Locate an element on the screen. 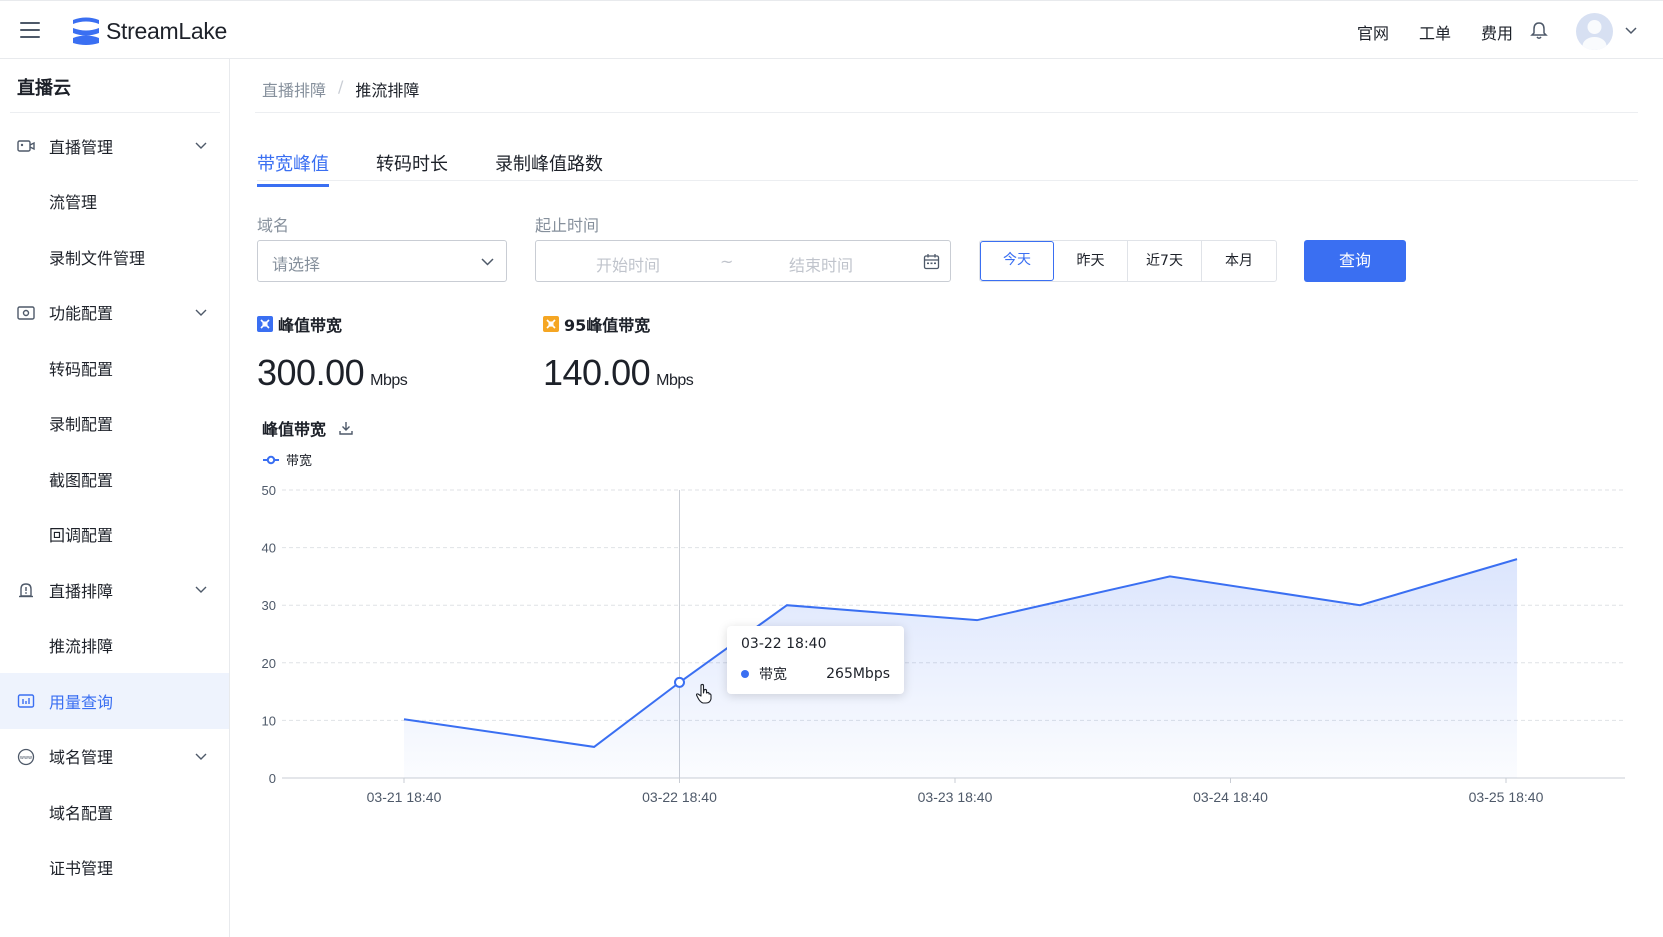  y-tick-label: 40 is located at coordinates (269, 548).